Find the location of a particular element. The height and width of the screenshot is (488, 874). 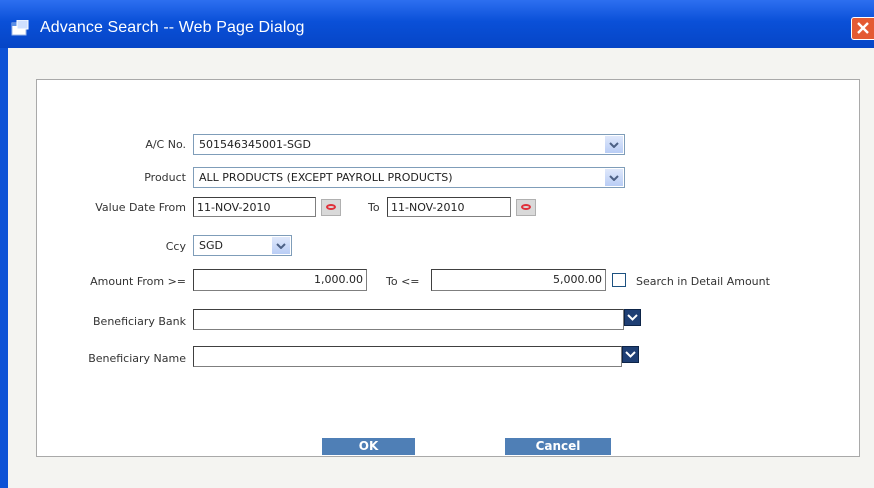

amount-to-input: 5,000.00 is located at coordinates (518, 280).